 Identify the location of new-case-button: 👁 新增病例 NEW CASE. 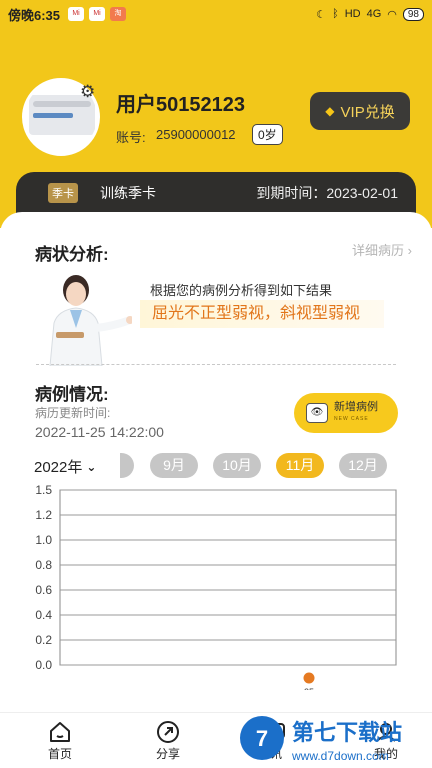
(346, 413).